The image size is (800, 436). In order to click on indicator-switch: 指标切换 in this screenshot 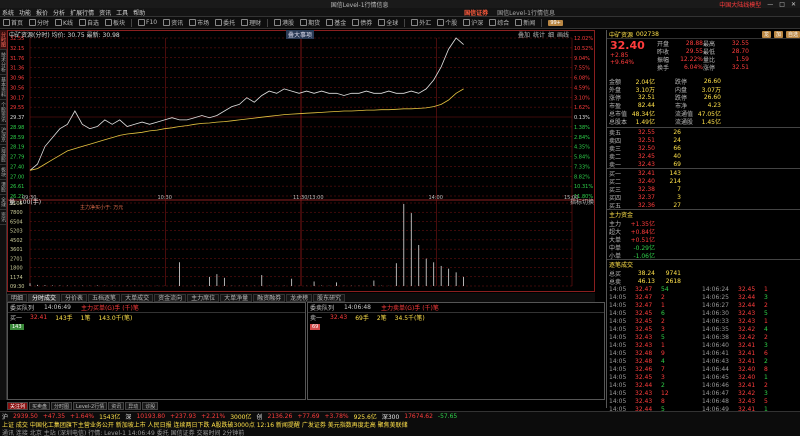, I will do `click(582, 201)`.